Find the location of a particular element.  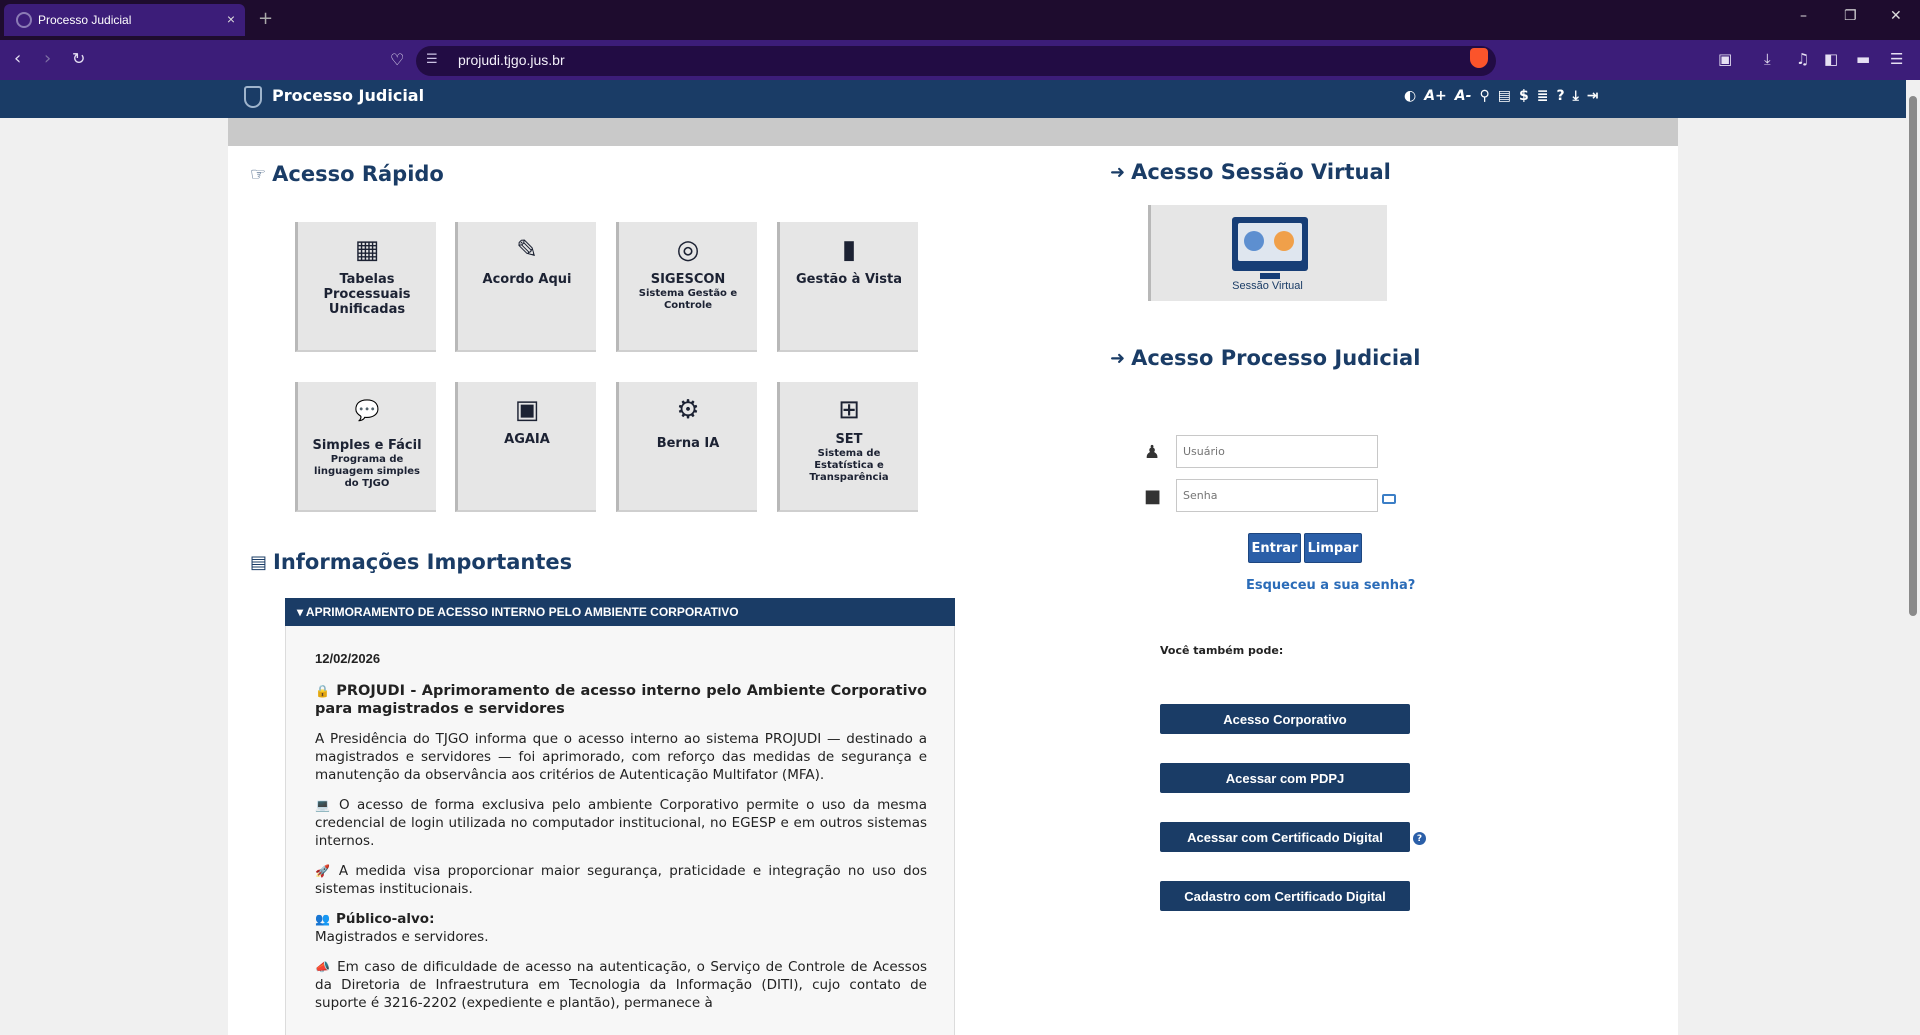

tile-title: Berna IA is located at coordinates (688, 443).